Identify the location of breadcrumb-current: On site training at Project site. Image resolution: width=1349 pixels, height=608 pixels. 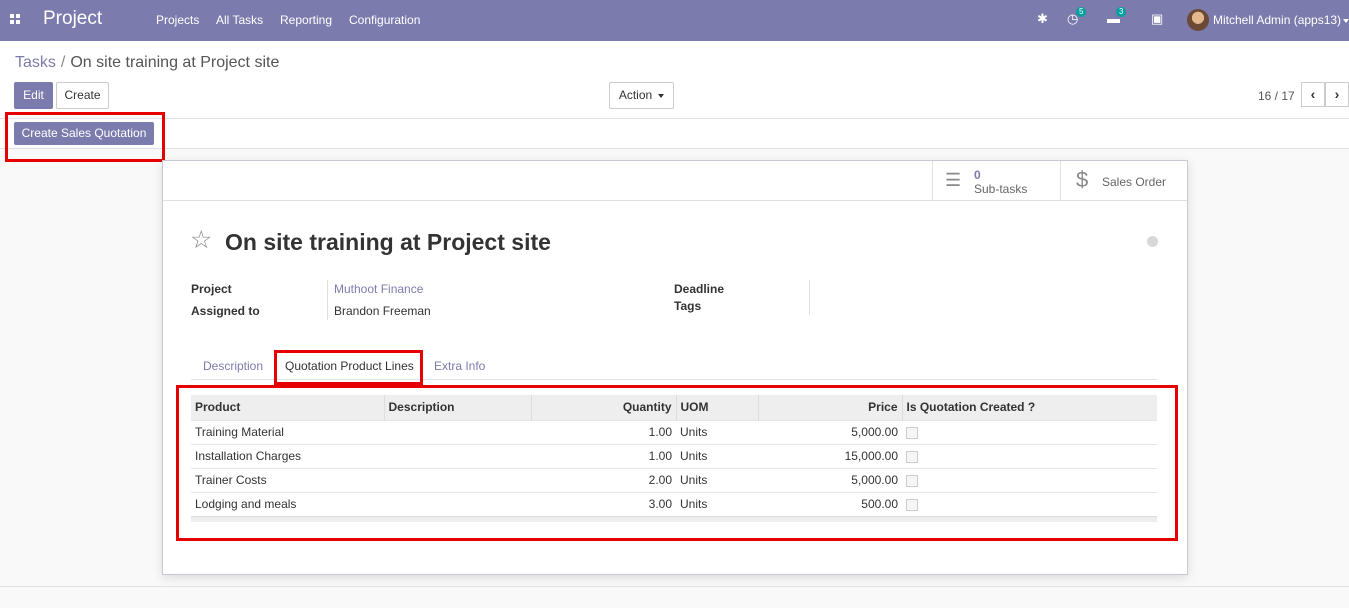
(175, 62).